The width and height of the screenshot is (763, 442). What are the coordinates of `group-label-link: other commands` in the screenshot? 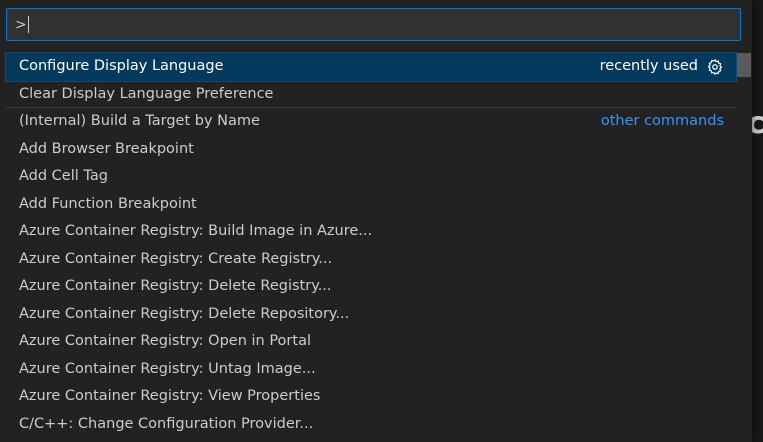 It's located at (662, 121).